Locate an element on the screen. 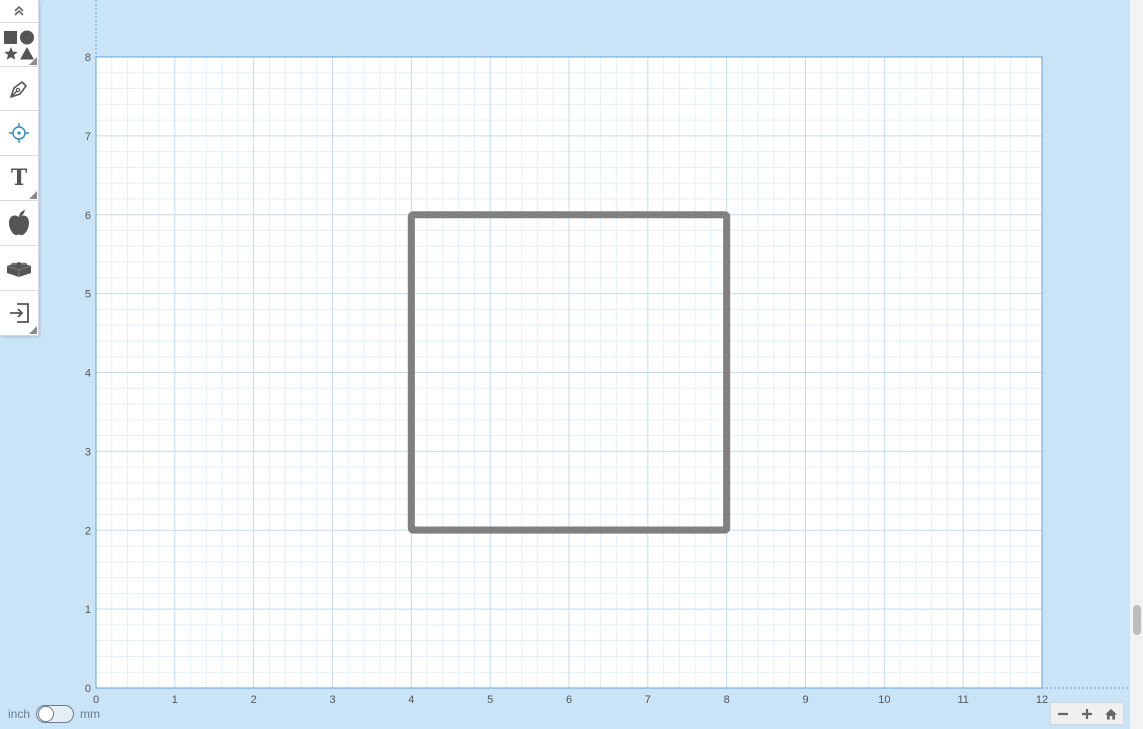  text-tool: T is located at coordinates (19, 177).